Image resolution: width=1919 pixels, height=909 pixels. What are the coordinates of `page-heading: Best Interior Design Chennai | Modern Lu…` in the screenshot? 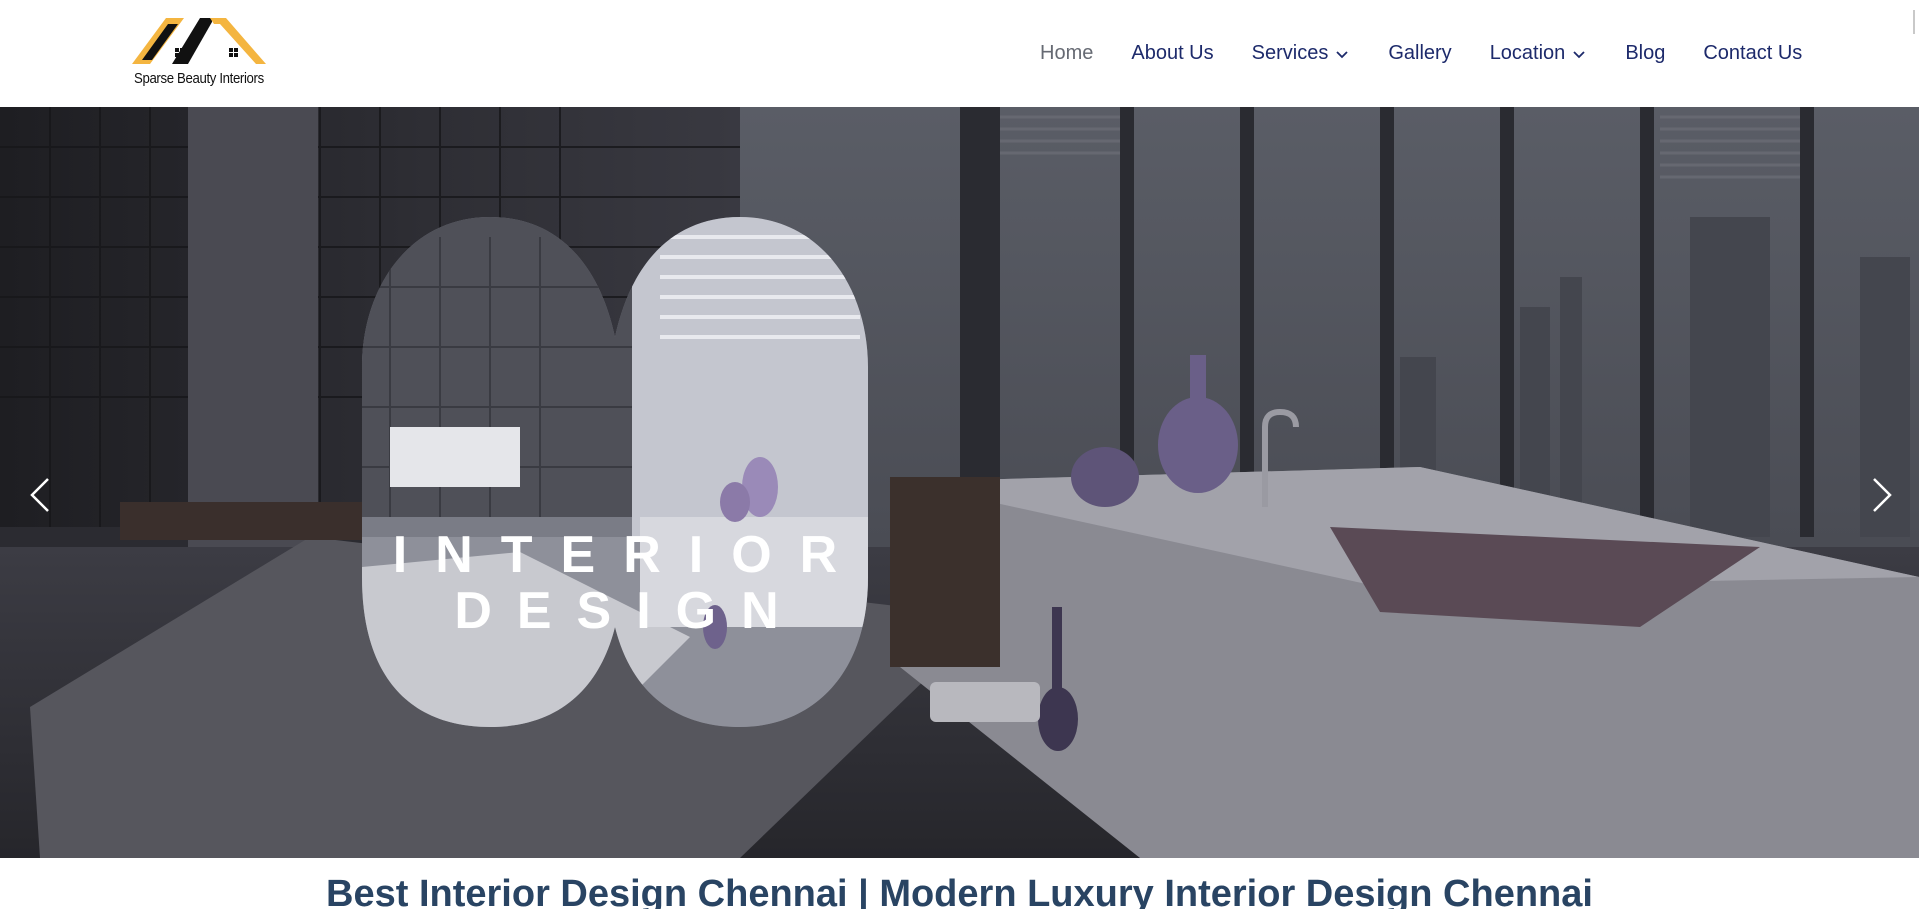 It's located at (959, 891).